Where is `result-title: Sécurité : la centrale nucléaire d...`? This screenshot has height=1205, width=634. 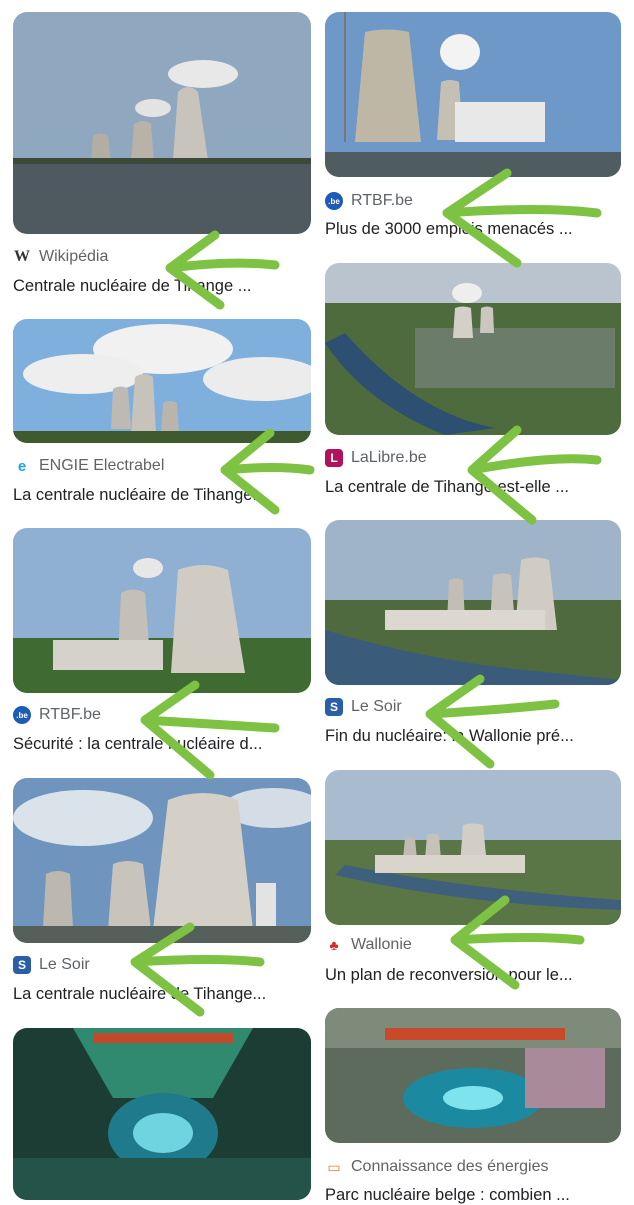 result-title: Sécurité : la centrale nucléaire d... is located at coordinates (158, 744).